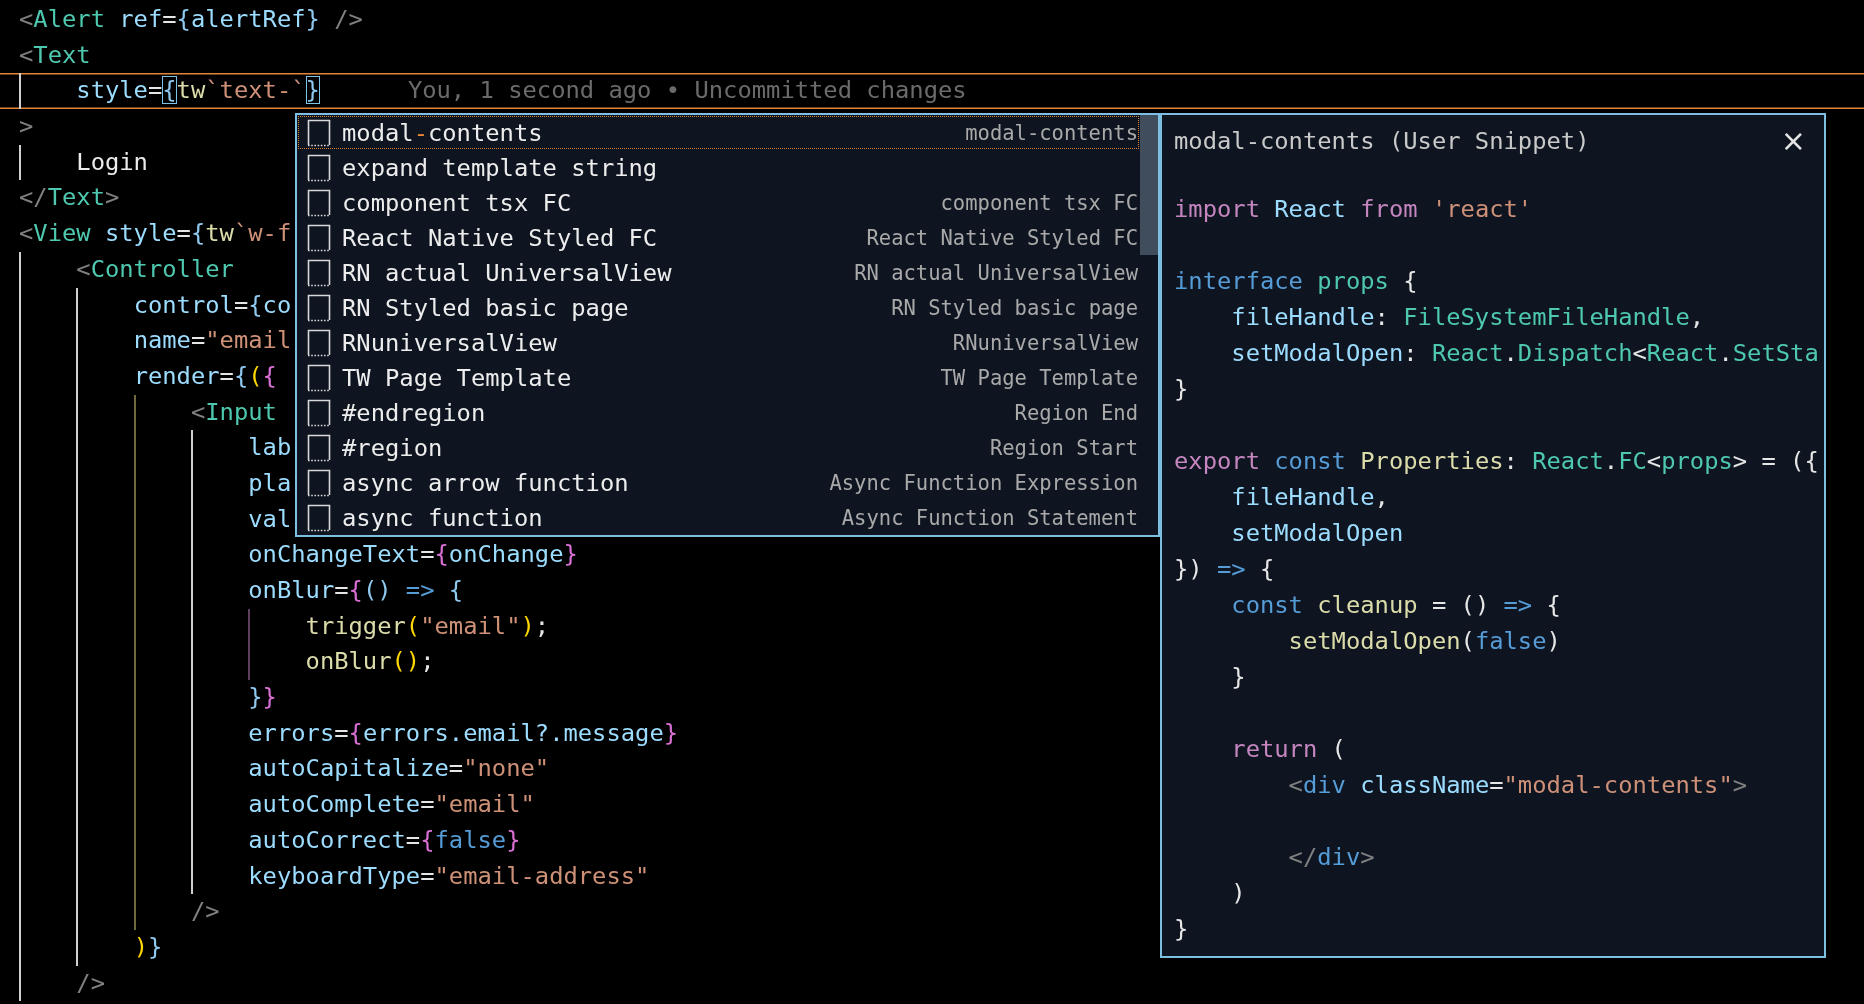 This screenshot has width=1864, height=1004. I want to click on code-line: errors={errors.email?.message}, so click(349, 733).